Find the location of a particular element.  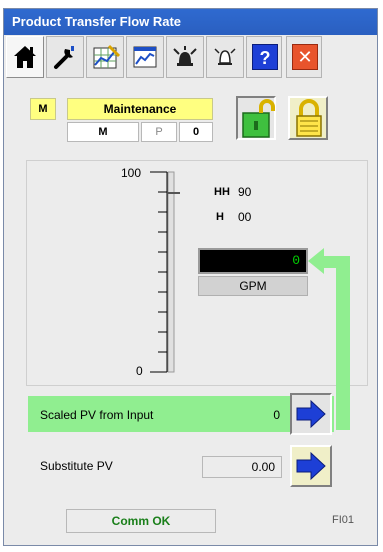

close-button: ✕ is located at coordinates (304, 57).